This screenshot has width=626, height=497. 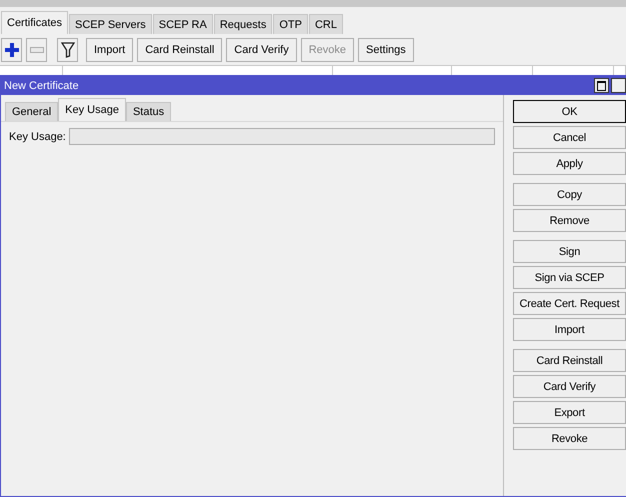 I want to click on field-label: Key Usage:, so click(x=37, y=136).